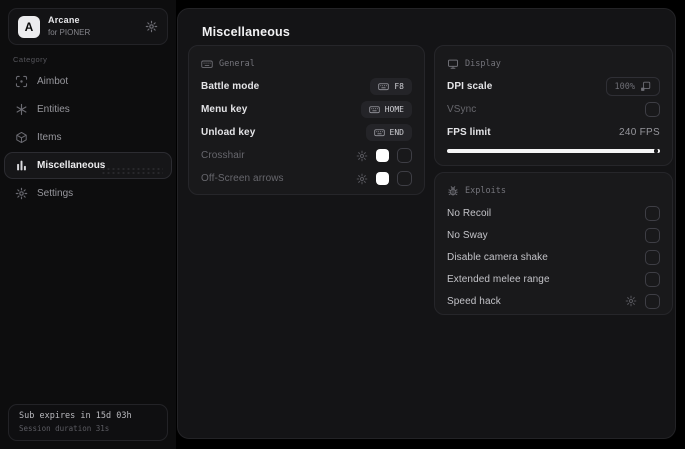  Describe the element at coordinates (498, 279) in the screenshot. I see `extended-melee-range-label: Extended melee range` at that location.